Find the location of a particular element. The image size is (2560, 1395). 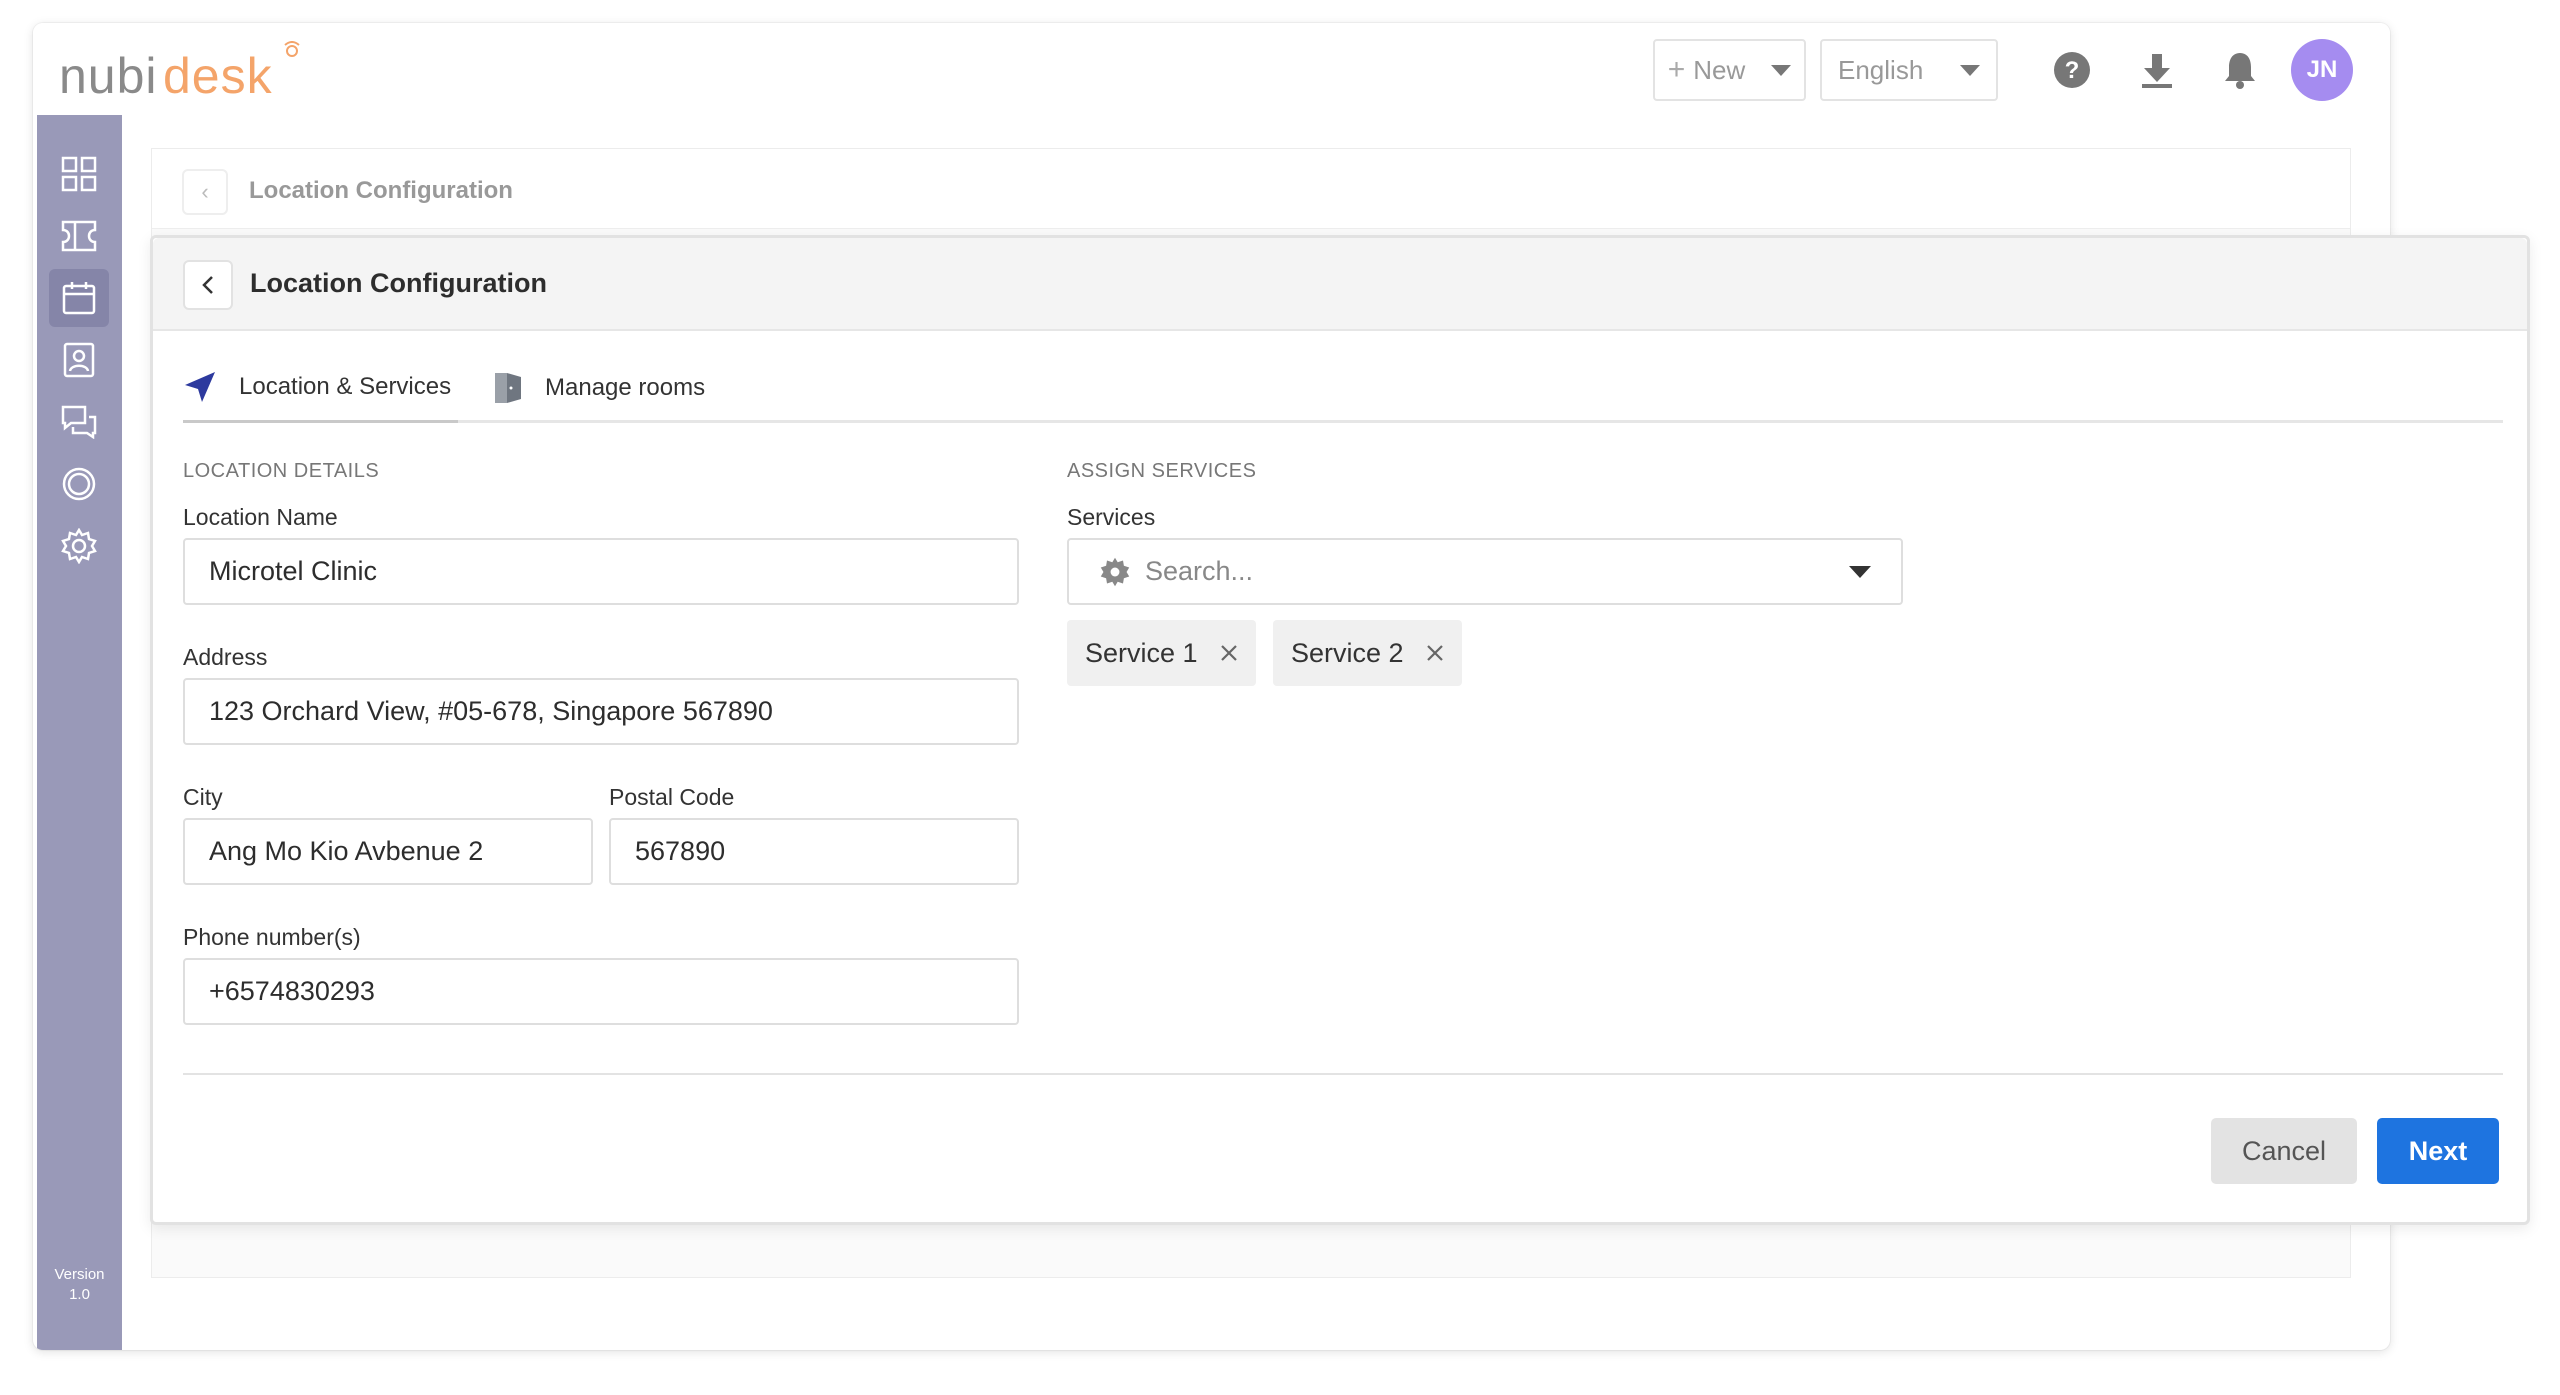

city-input: Ang Mo Kio Avbenue 2 is located at coordinates (388, 851).